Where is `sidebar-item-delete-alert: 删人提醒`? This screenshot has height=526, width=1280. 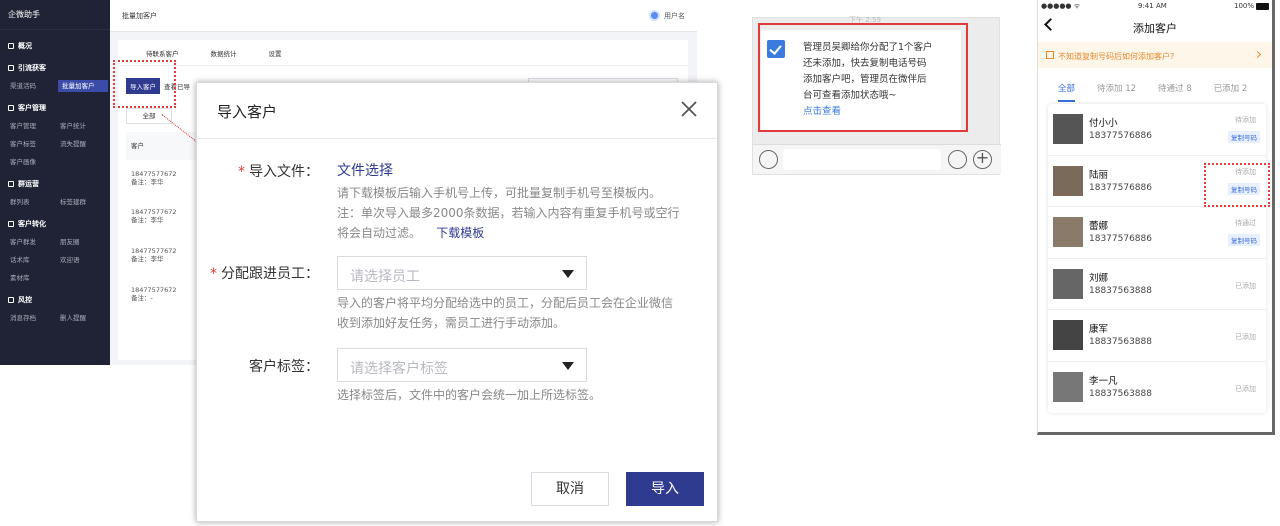 sidebar-item-delete-alert: 删人提醒 is located at coordinates (83, 318).